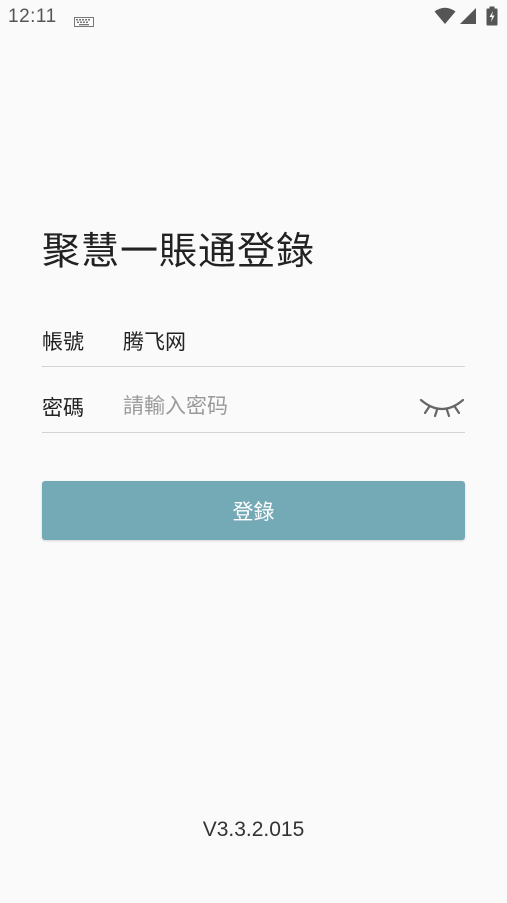  What do you see at coordinates (492, 18) in the screenshot?
I see `battery-charging-icon` at bounding box center [492, 18].